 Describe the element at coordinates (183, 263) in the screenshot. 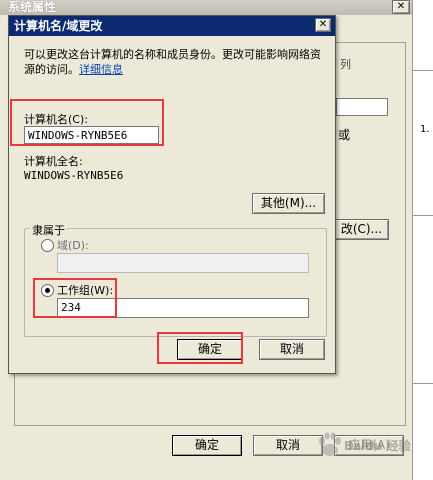

I see `domain-input` at that location.